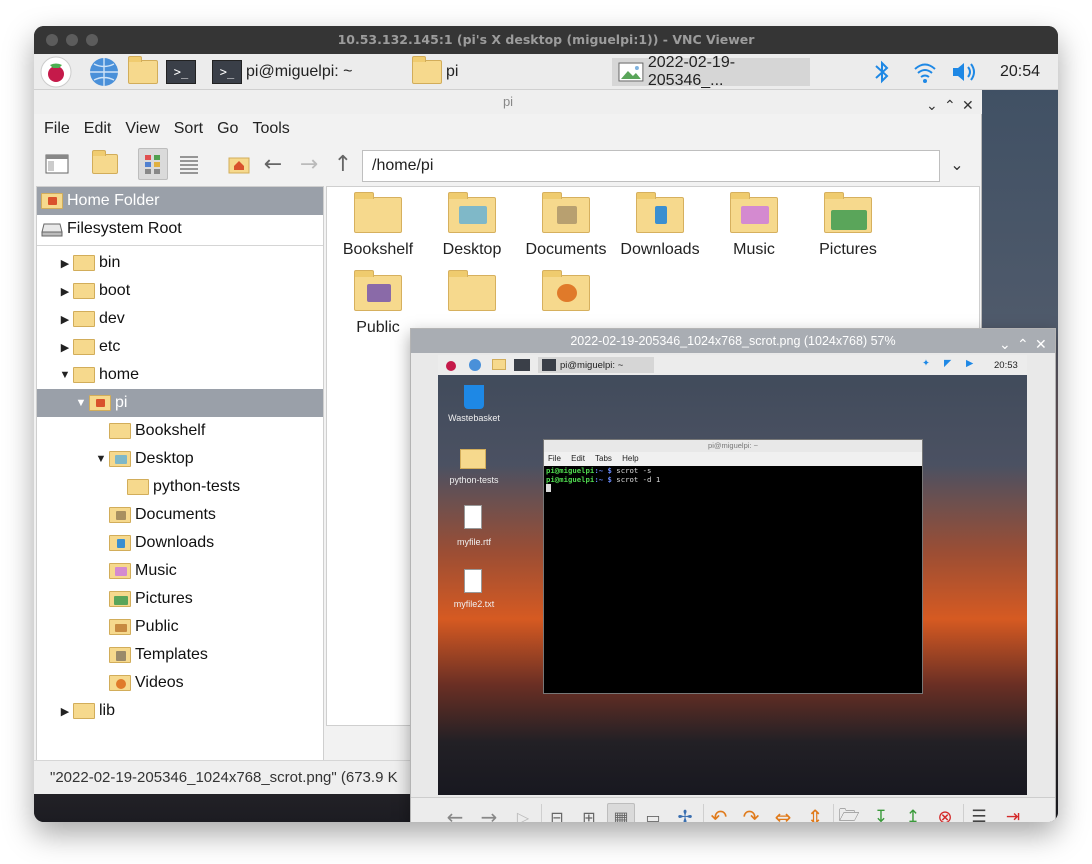  I want to click on save-button: ↧, so click(881, 812).